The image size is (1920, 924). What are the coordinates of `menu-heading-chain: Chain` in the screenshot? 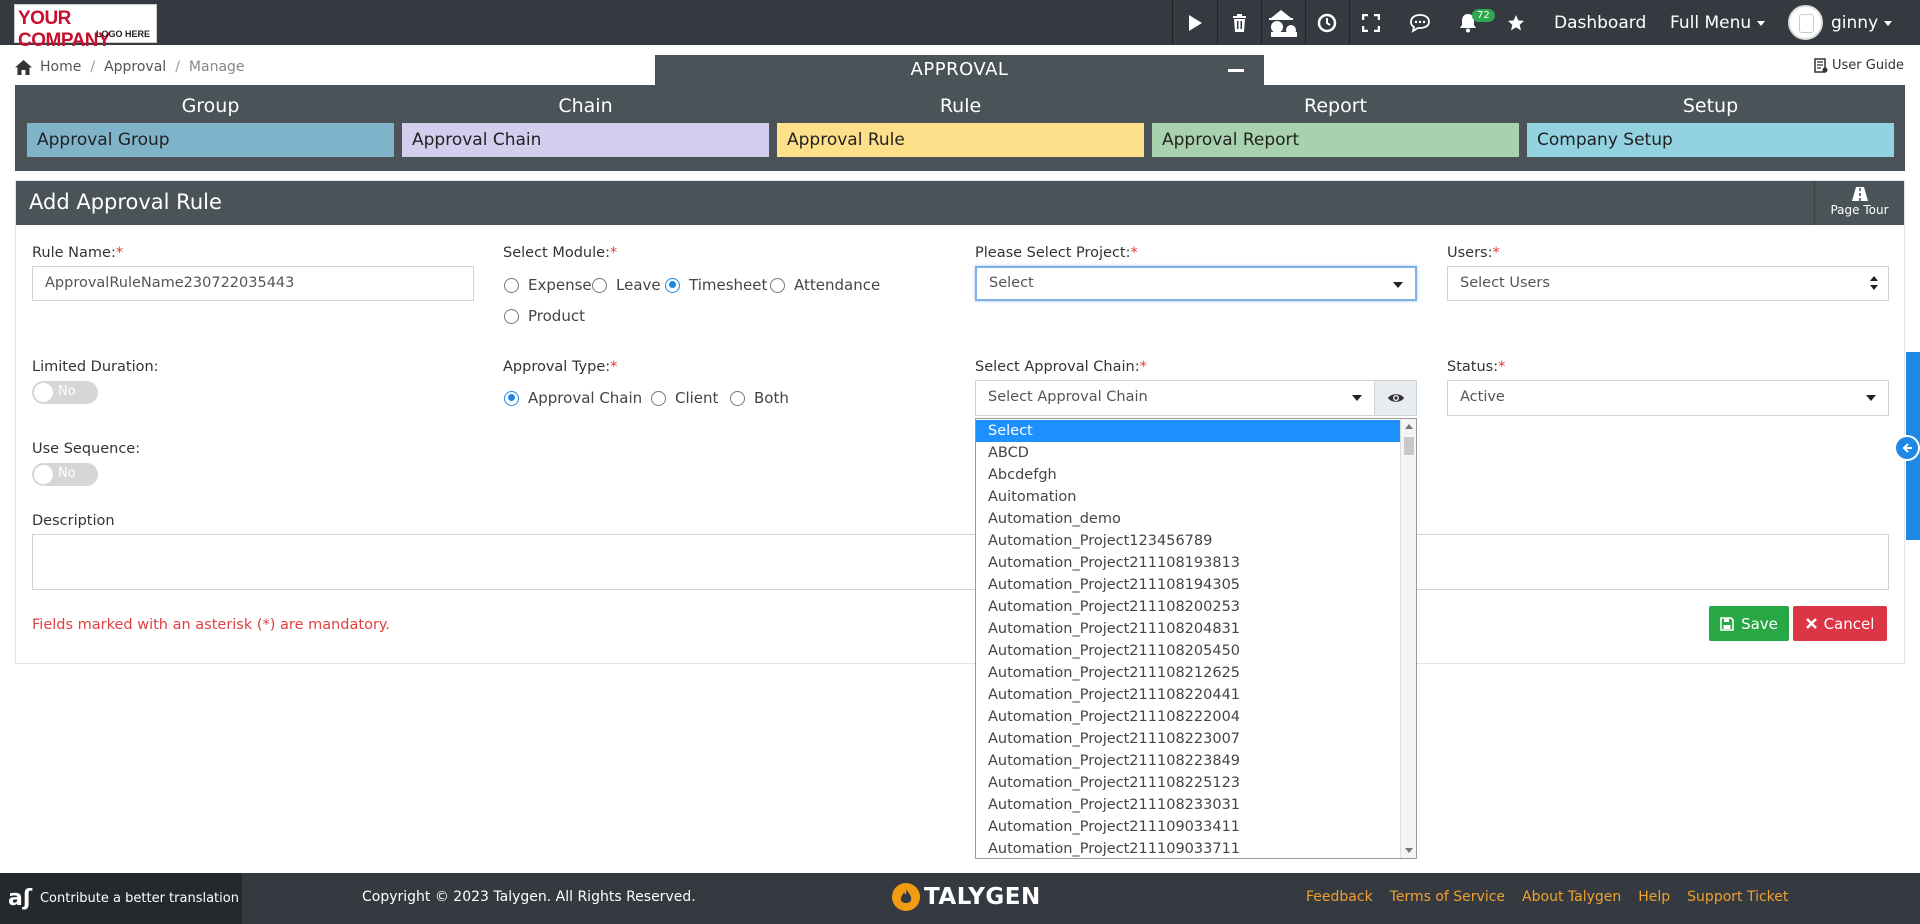 It's located at (585, 106).